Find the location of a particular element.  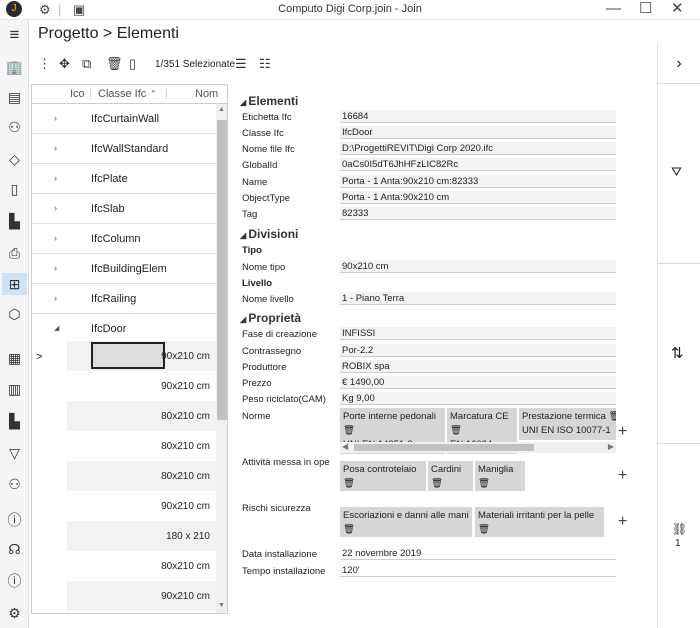

prop-value: 22 novembre 2019 is located at coordinates (478, 553).